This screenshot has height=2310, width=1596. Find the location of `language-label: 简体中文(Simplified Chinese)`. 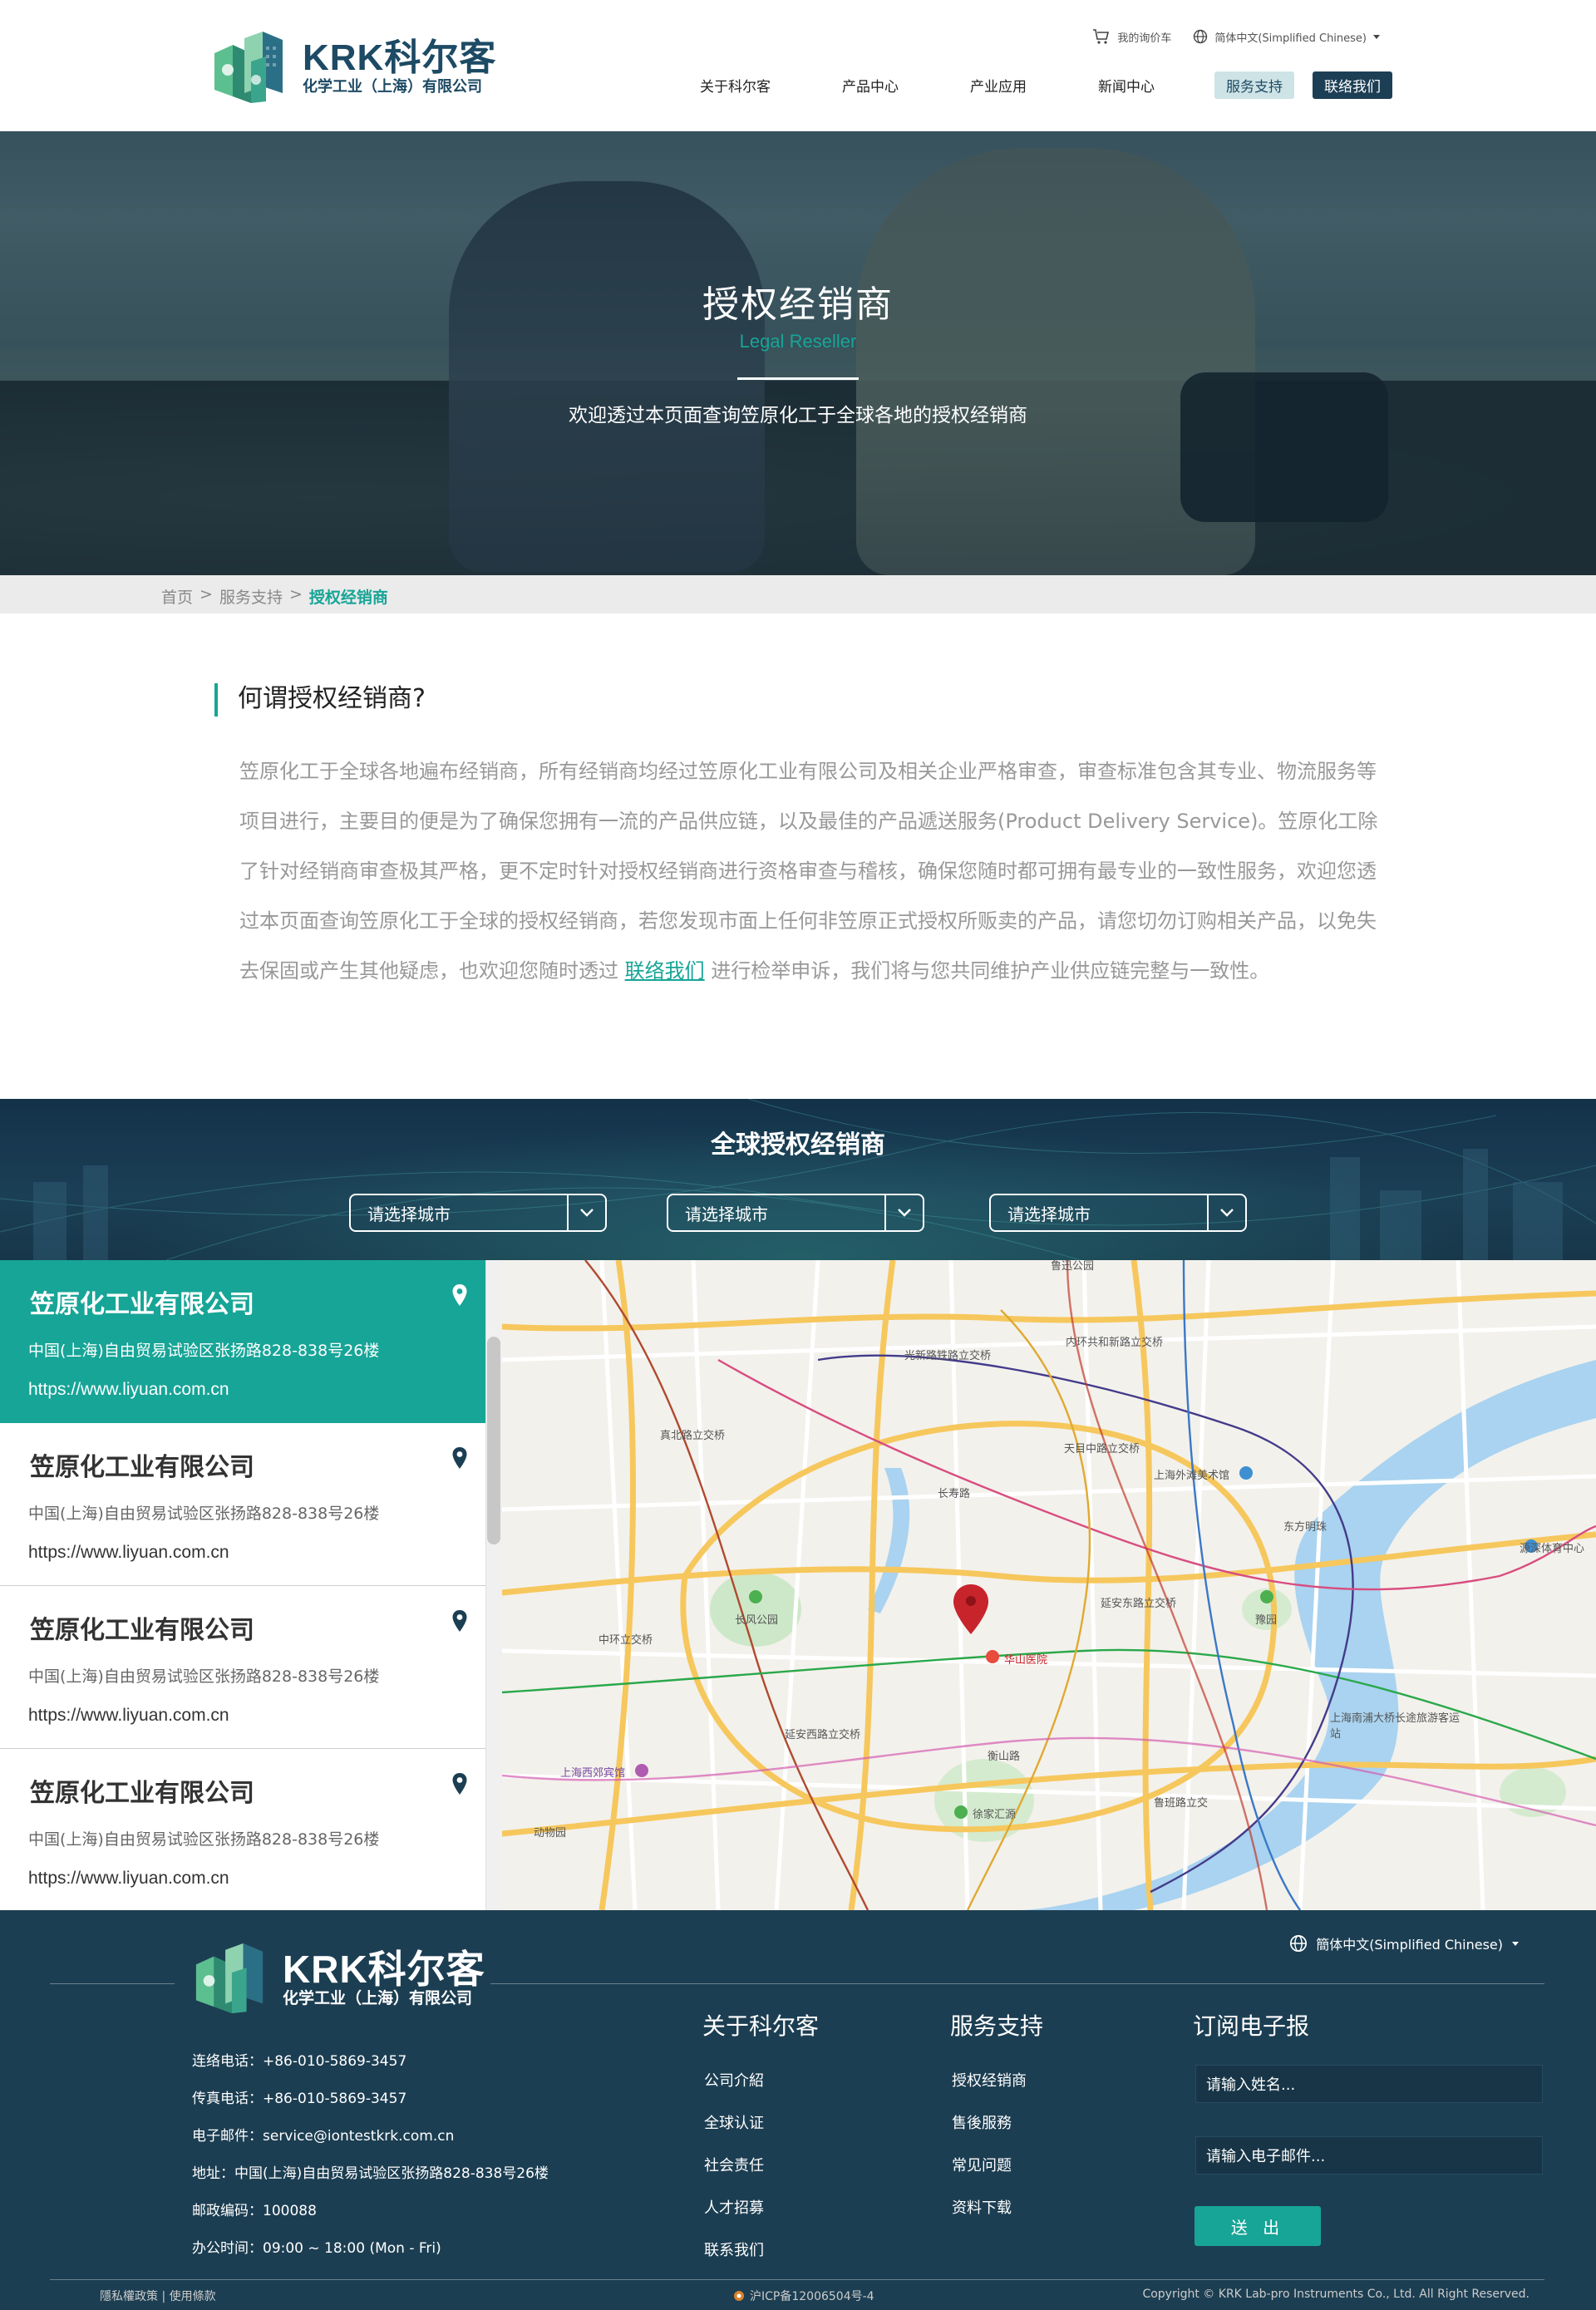

language-label: 简体中文(Simplified Chinese) is located at coordinates (1290, 39).